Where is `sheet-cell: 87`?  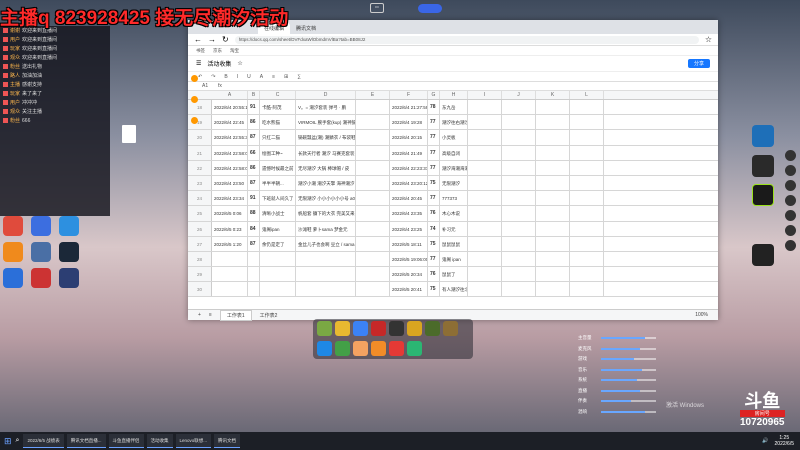
sheet-cell: 87 is located at coordinates (254, 183).